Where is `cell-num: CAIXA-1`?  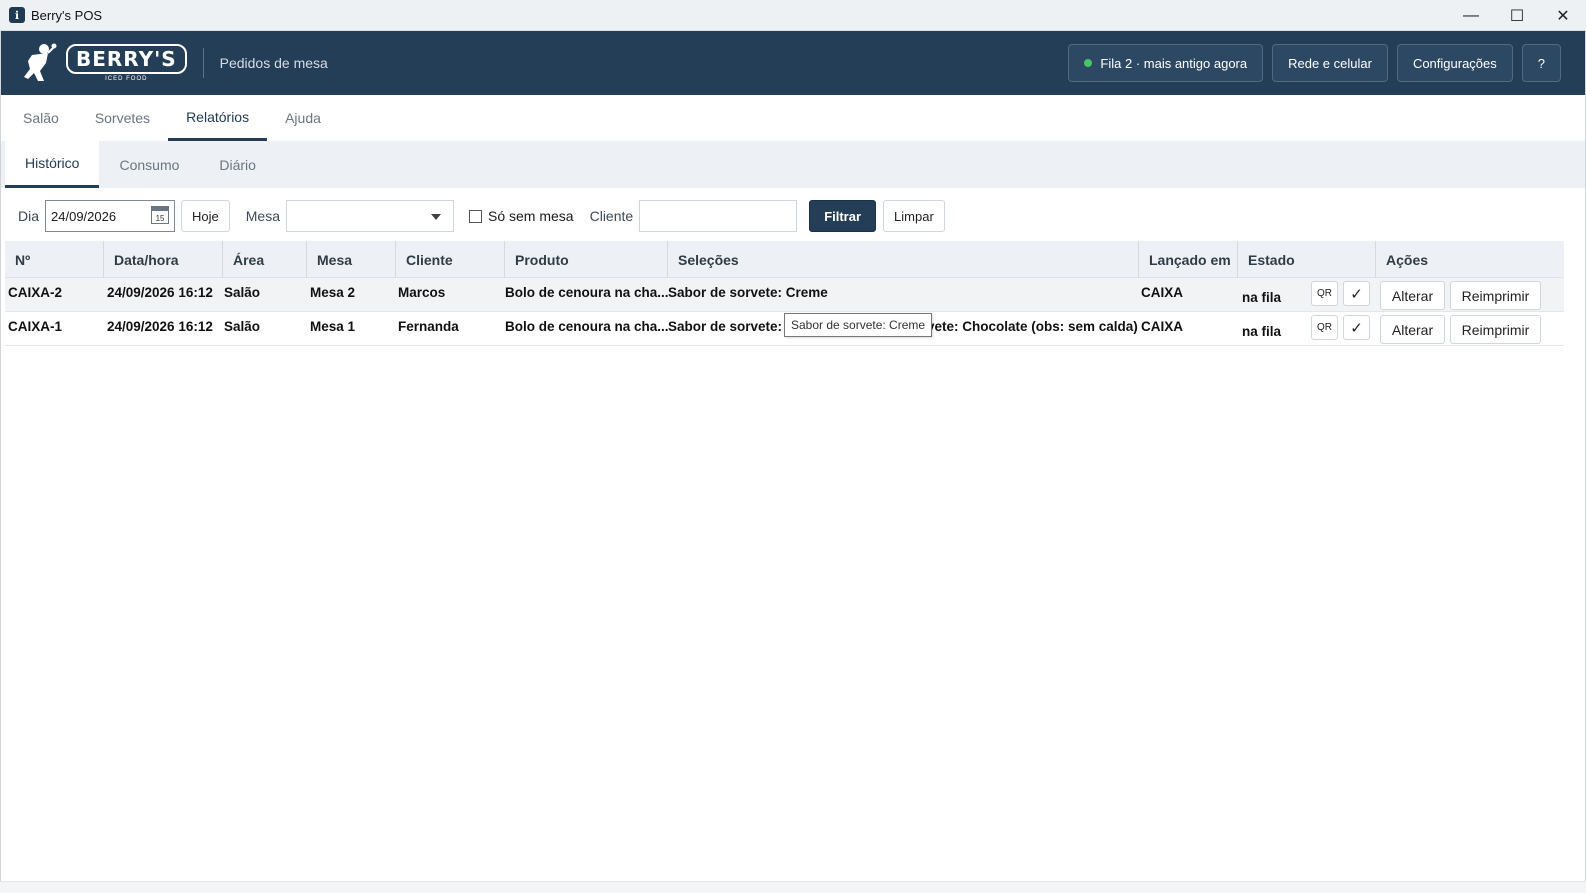
cell-num: CAIXA-1 is located at coordinates (35, 326).